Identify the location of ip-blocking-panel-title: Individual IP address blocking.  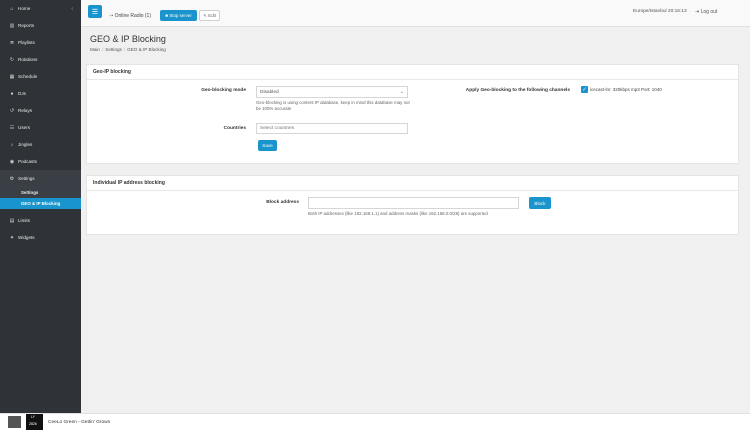
(412, 183).